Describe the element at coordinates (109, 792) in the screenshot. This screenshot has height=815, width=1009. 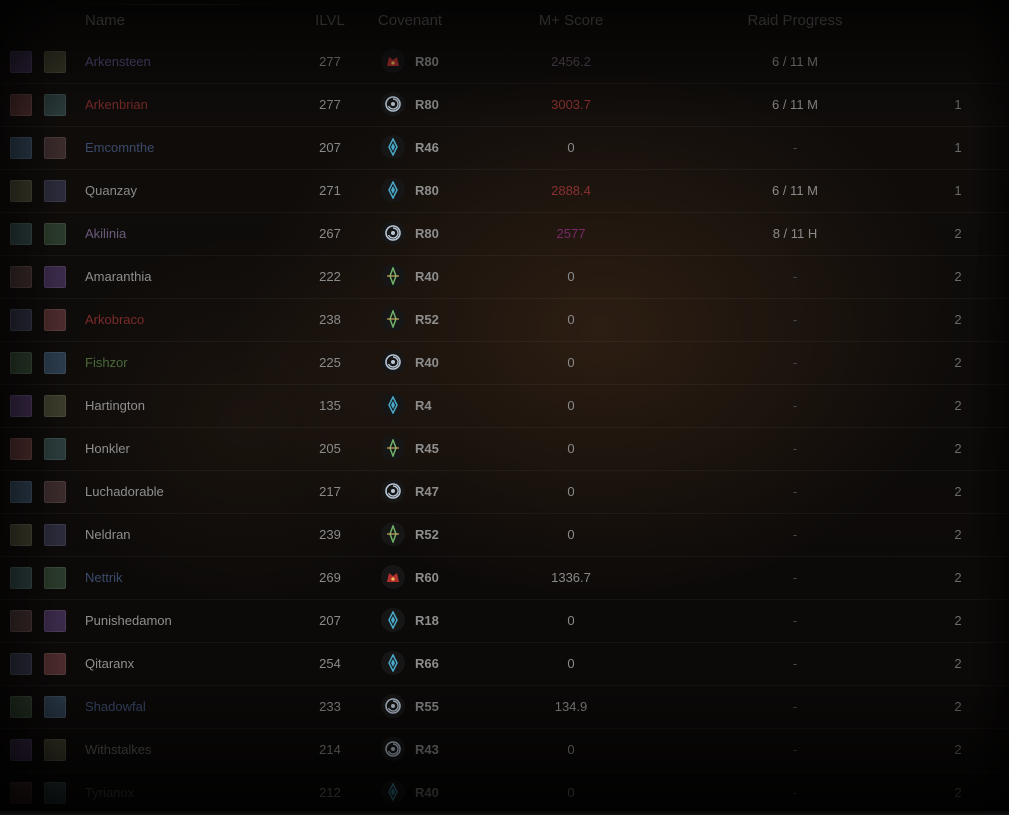
I see `character-name: Tyrianox` at that location.